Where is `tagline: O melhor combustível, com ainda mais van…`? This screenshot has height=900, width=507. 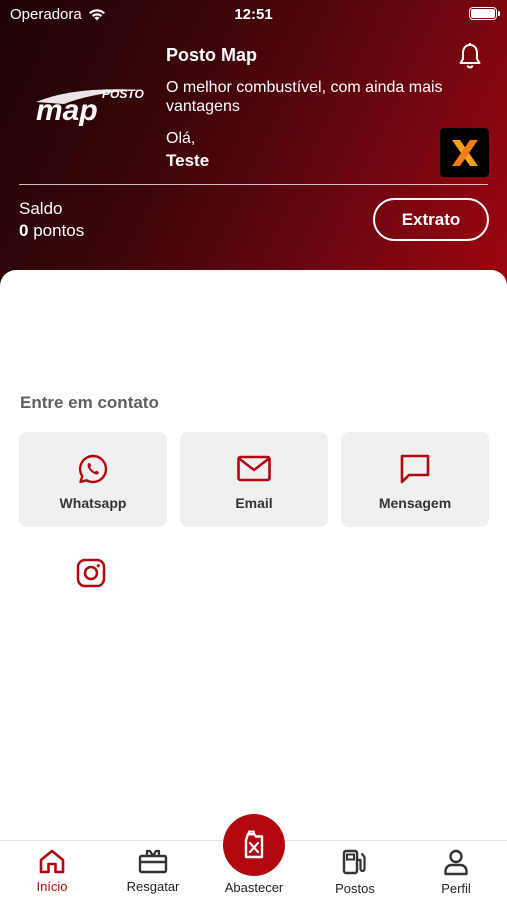
tagline: O melhor combustível, com ainda mais van… is located at coordinates (304, 97).